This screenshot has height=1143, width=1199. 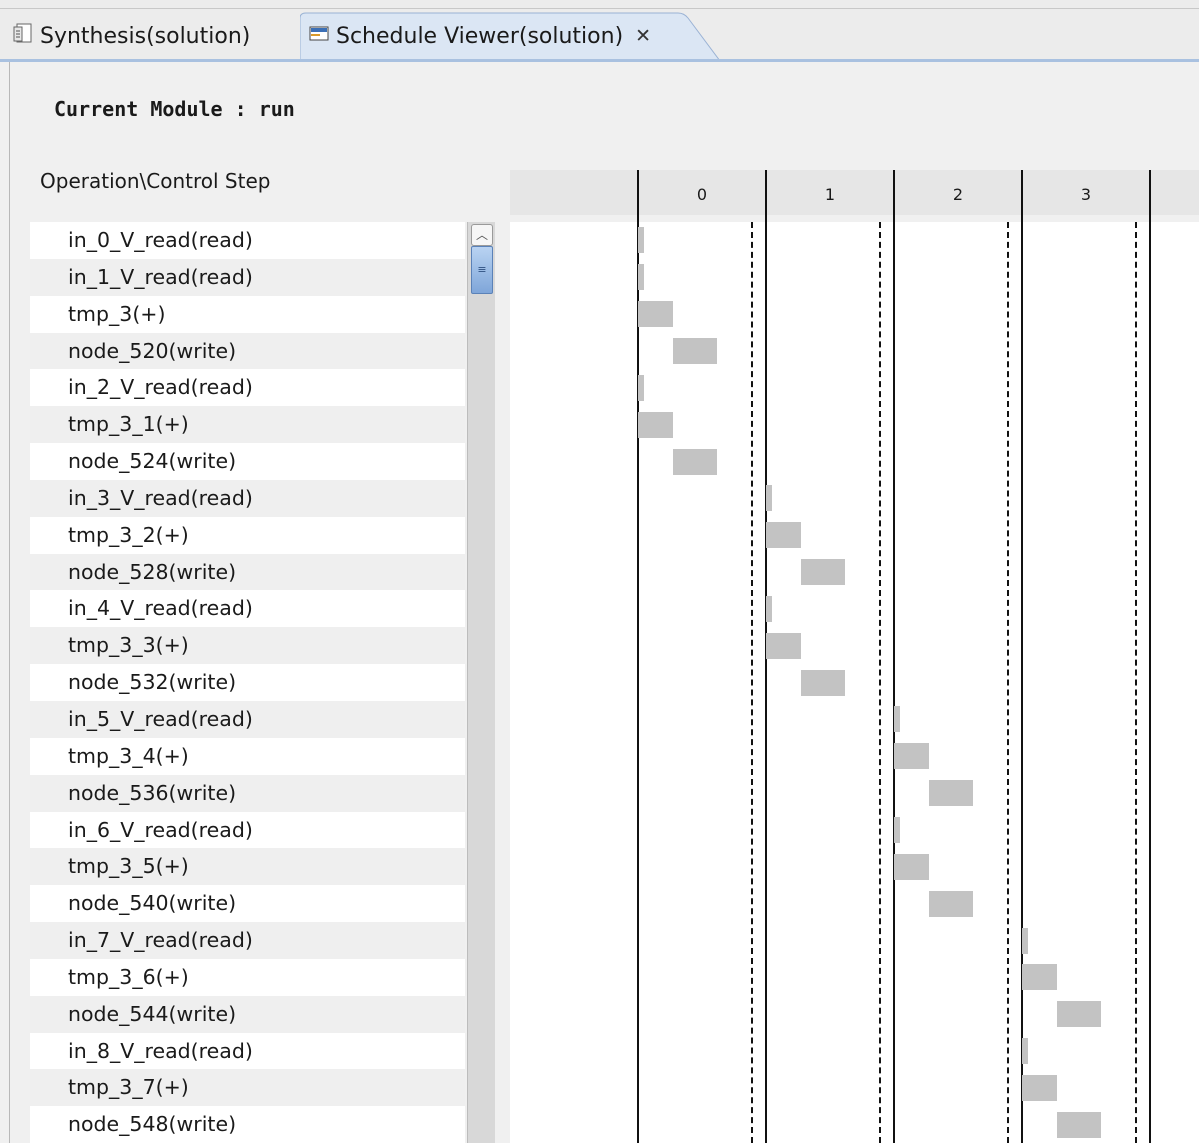 I want to click on scroll-thumb: ≡, so click(x=482, y=270).